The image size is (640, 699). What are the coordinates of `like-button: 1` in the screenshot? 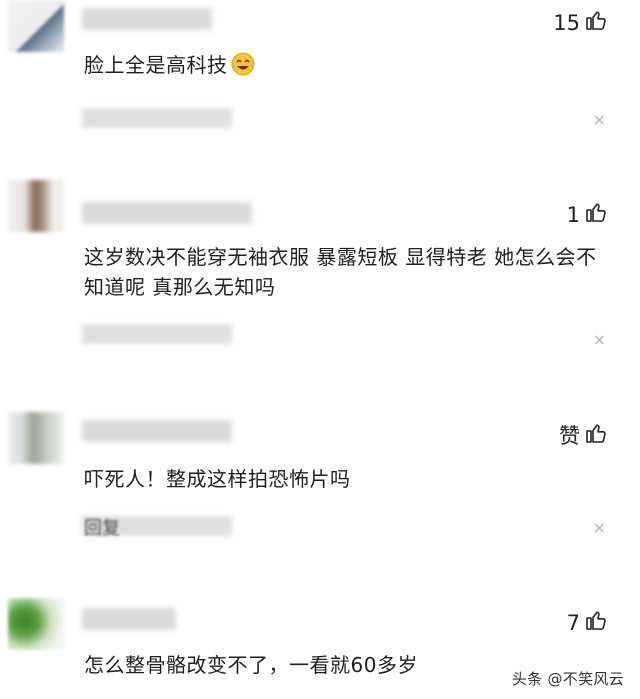 It's located at (587, 214).